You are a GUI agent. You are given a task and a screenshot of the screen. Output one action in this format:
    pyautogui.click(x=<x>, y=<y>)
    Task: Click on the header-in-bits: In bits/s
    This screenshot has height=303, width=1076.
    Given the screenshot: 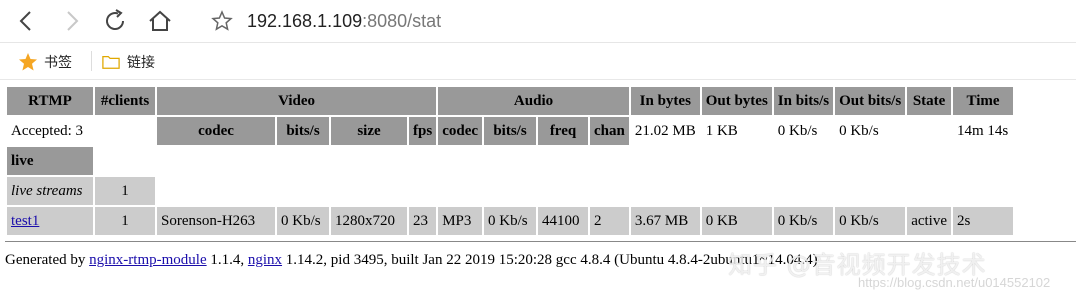 What is the action you would take?
    pyautogui.click(x=803, y=101)
    